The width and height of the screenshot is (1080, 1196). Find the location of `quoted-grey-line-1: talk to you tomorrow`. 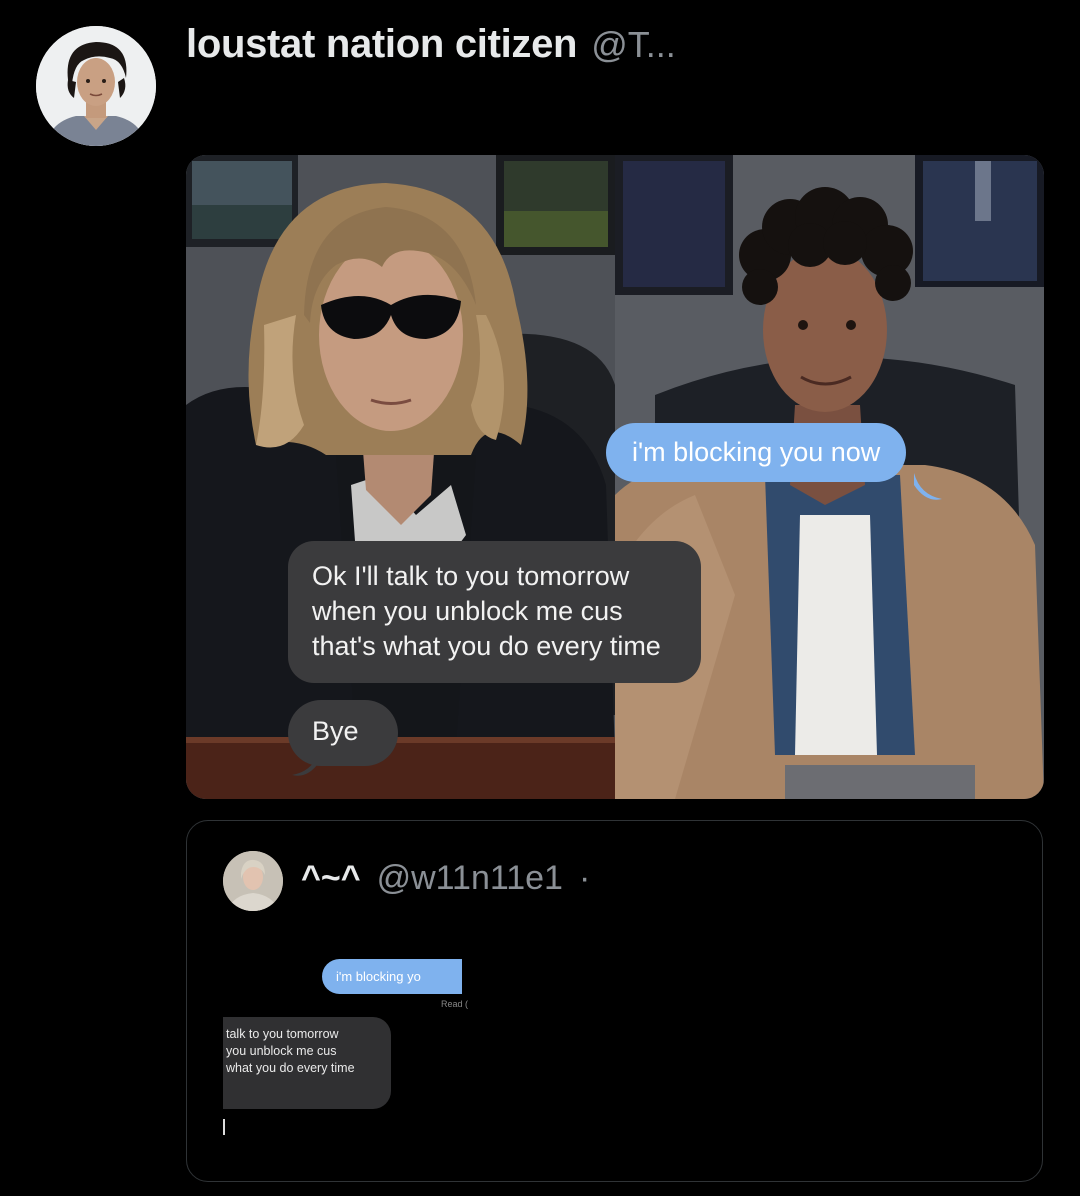

quoted-grey-line-1: talk to you tomorrow is located at coordinates (282, 1034).